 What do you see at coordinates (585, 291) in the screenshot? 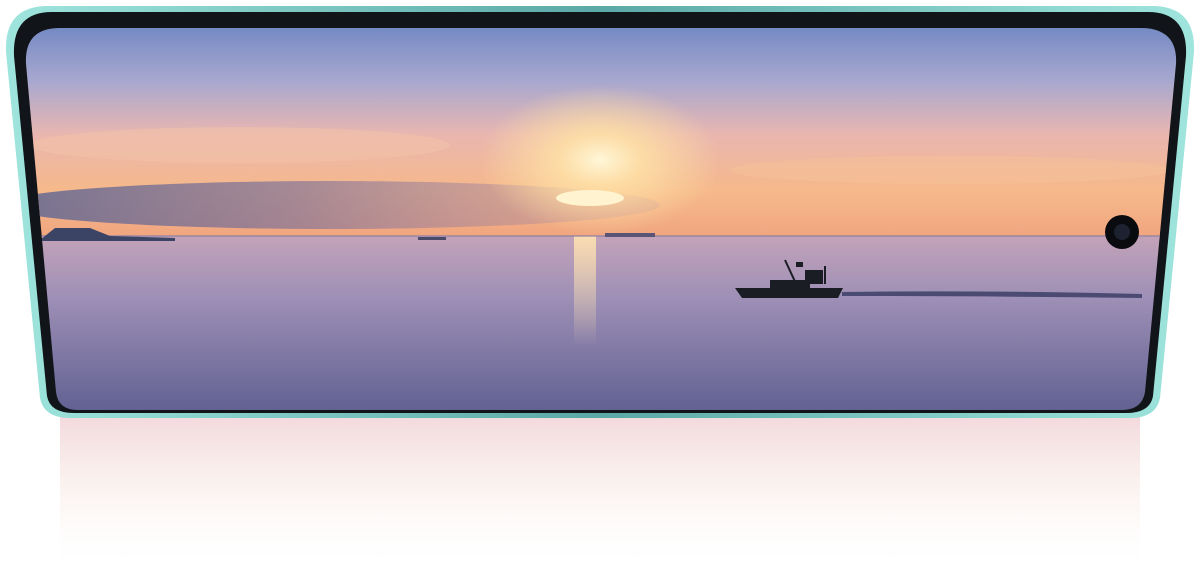
I see `sun-reflection` at bounding box center [585, 291].